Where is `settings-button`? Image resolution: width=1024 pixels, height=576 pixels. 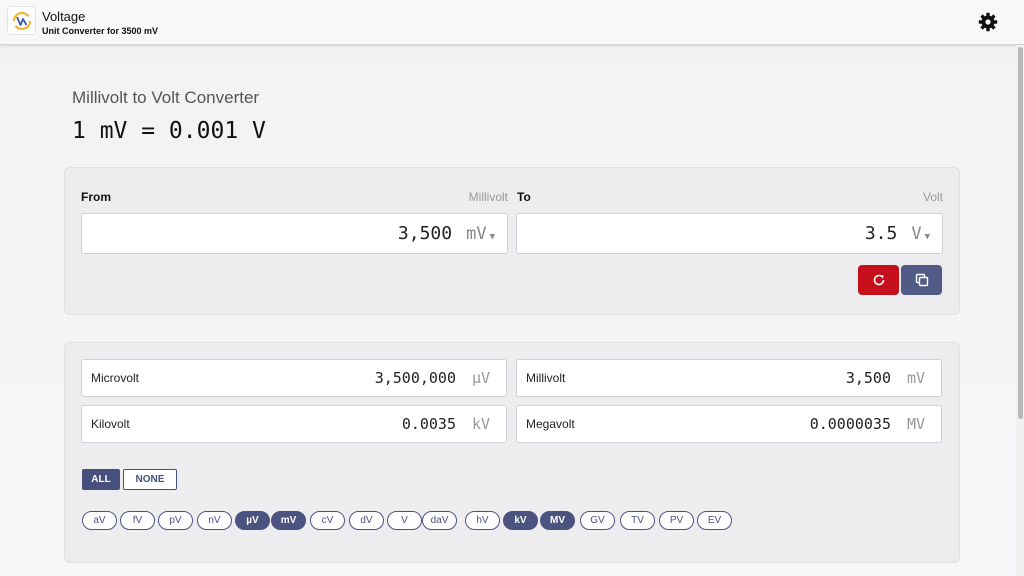
settings-button is located at coordinates (988, 22).